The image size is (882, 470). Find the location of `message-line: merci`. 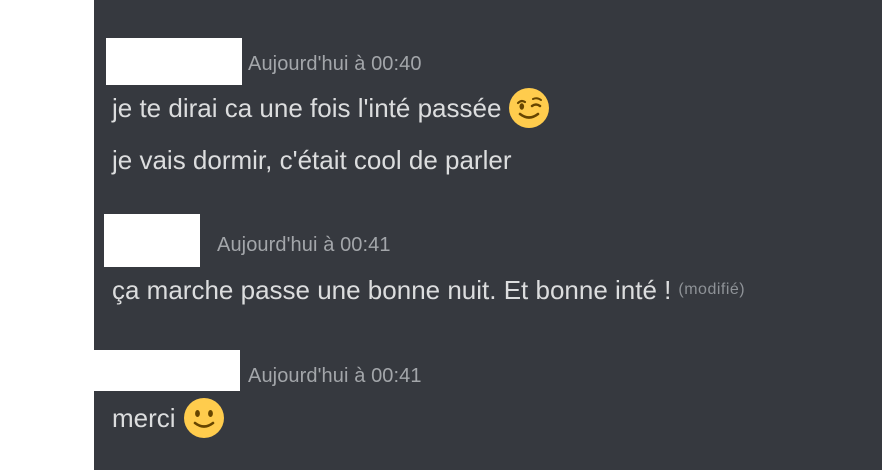

message-line: merci is located at coordinates (169, 418).